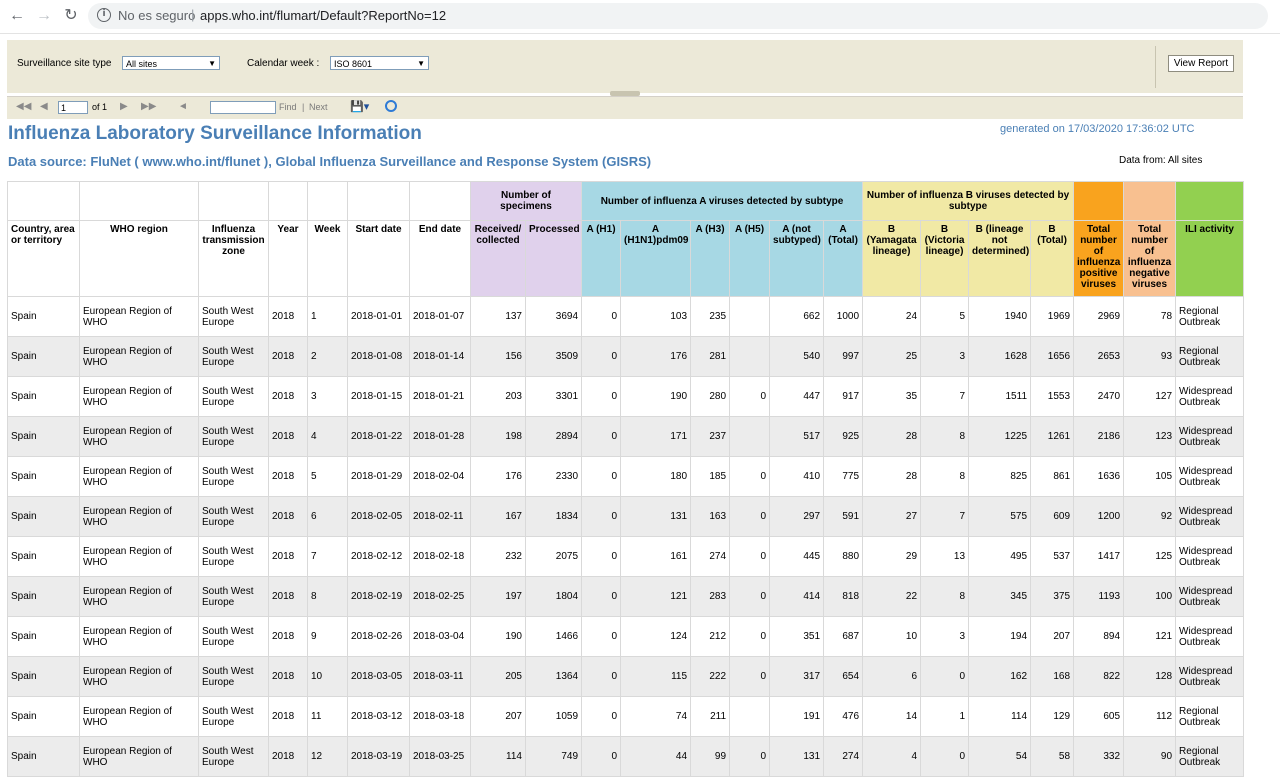 The image size is (1280, 777). Describe the element at coordinates (440, 436) in the screenshot. I see `cell-end-date: 2018-01-28` at that location.